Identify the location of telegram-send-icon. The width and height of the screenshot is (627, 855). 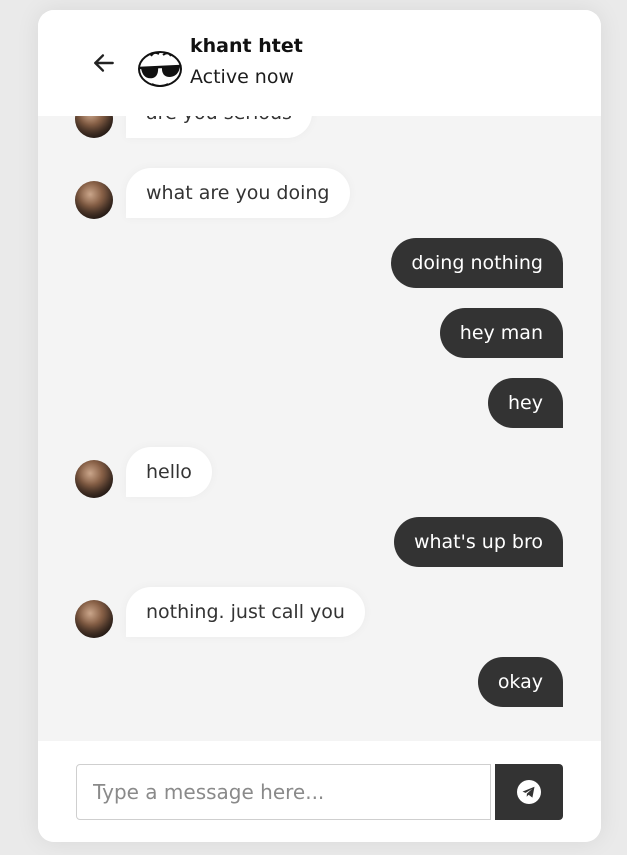
(529, 792).